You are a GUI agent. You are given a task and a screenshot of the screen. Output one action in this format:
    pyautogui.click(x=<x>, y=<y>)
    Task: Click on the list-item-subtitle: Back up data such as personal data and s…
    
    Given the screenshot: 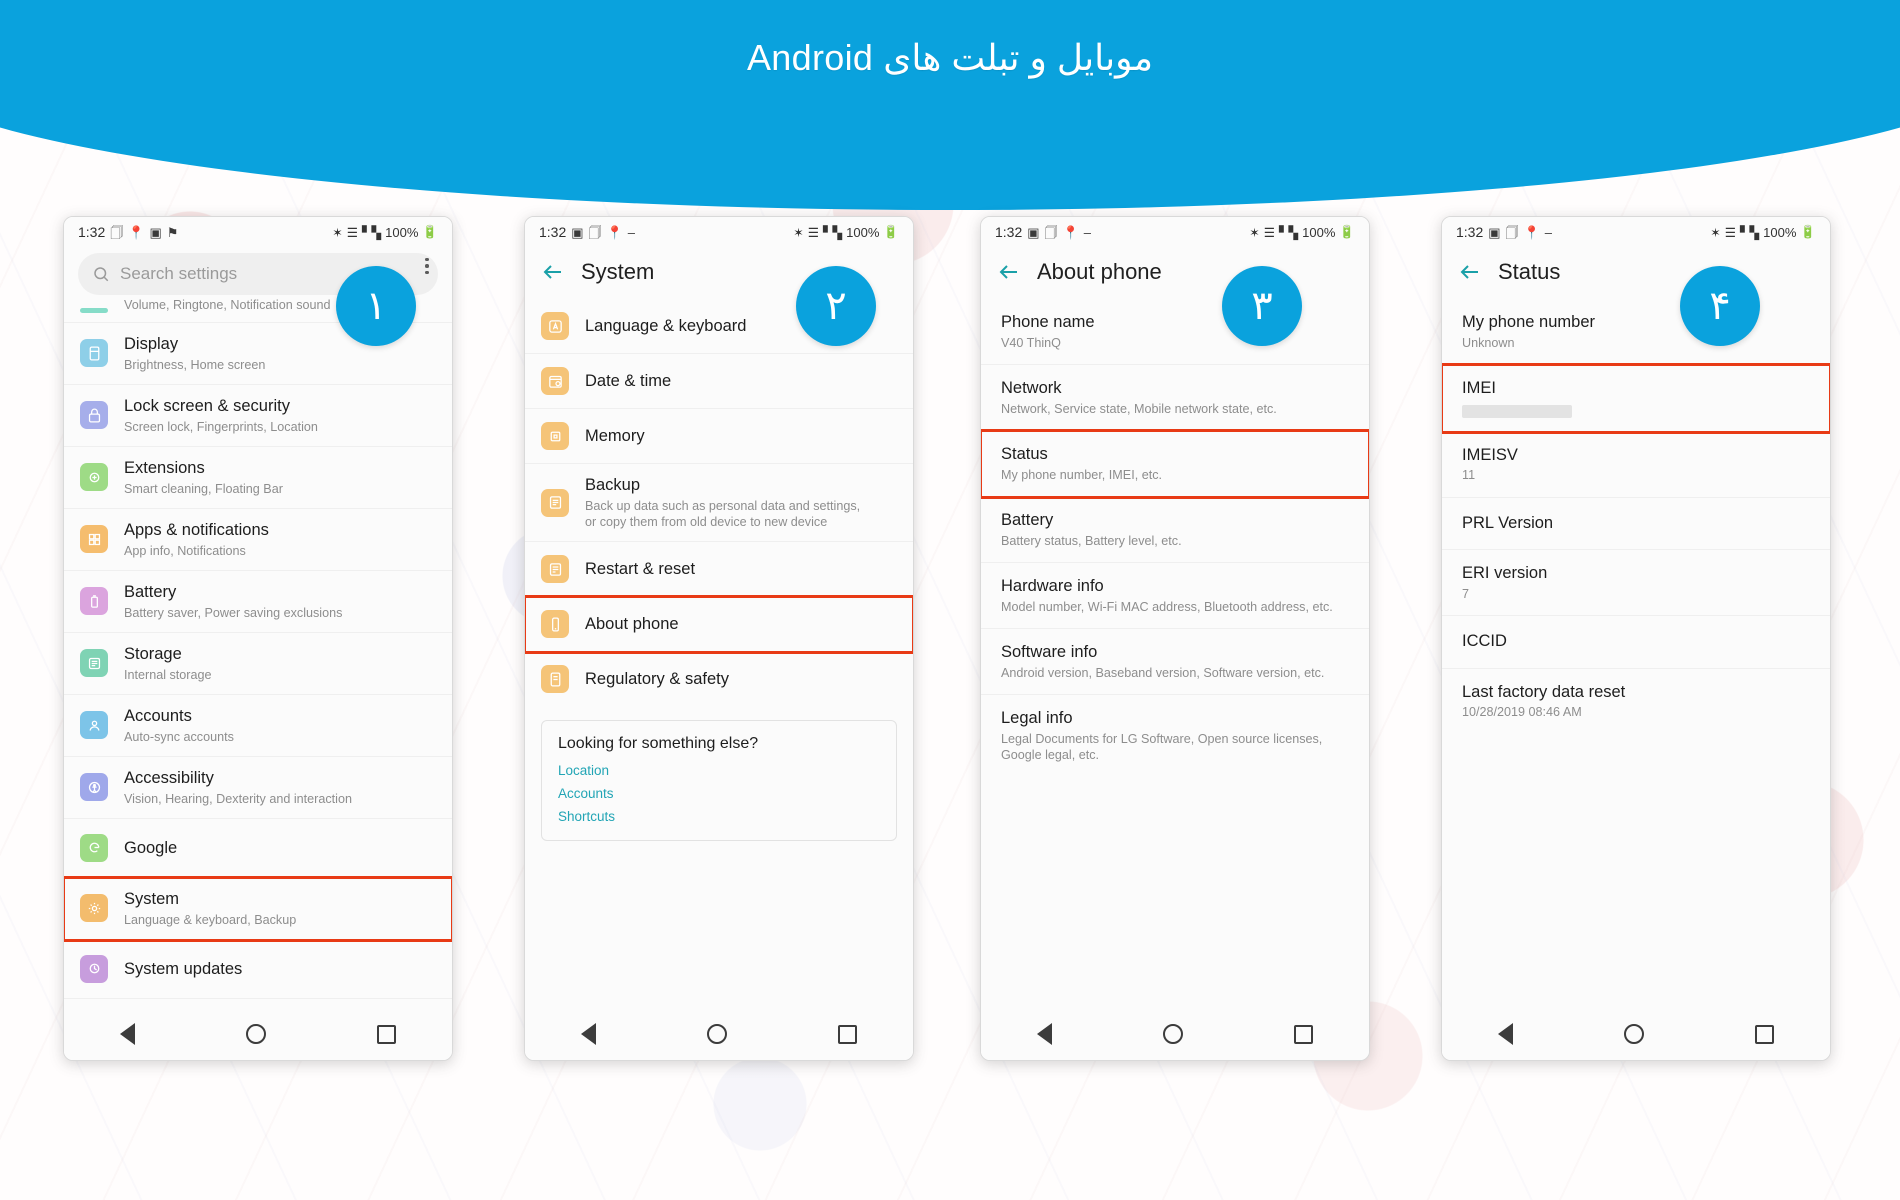 What is the action you would take?
    pyautogui.click(x=723, y=513)
    